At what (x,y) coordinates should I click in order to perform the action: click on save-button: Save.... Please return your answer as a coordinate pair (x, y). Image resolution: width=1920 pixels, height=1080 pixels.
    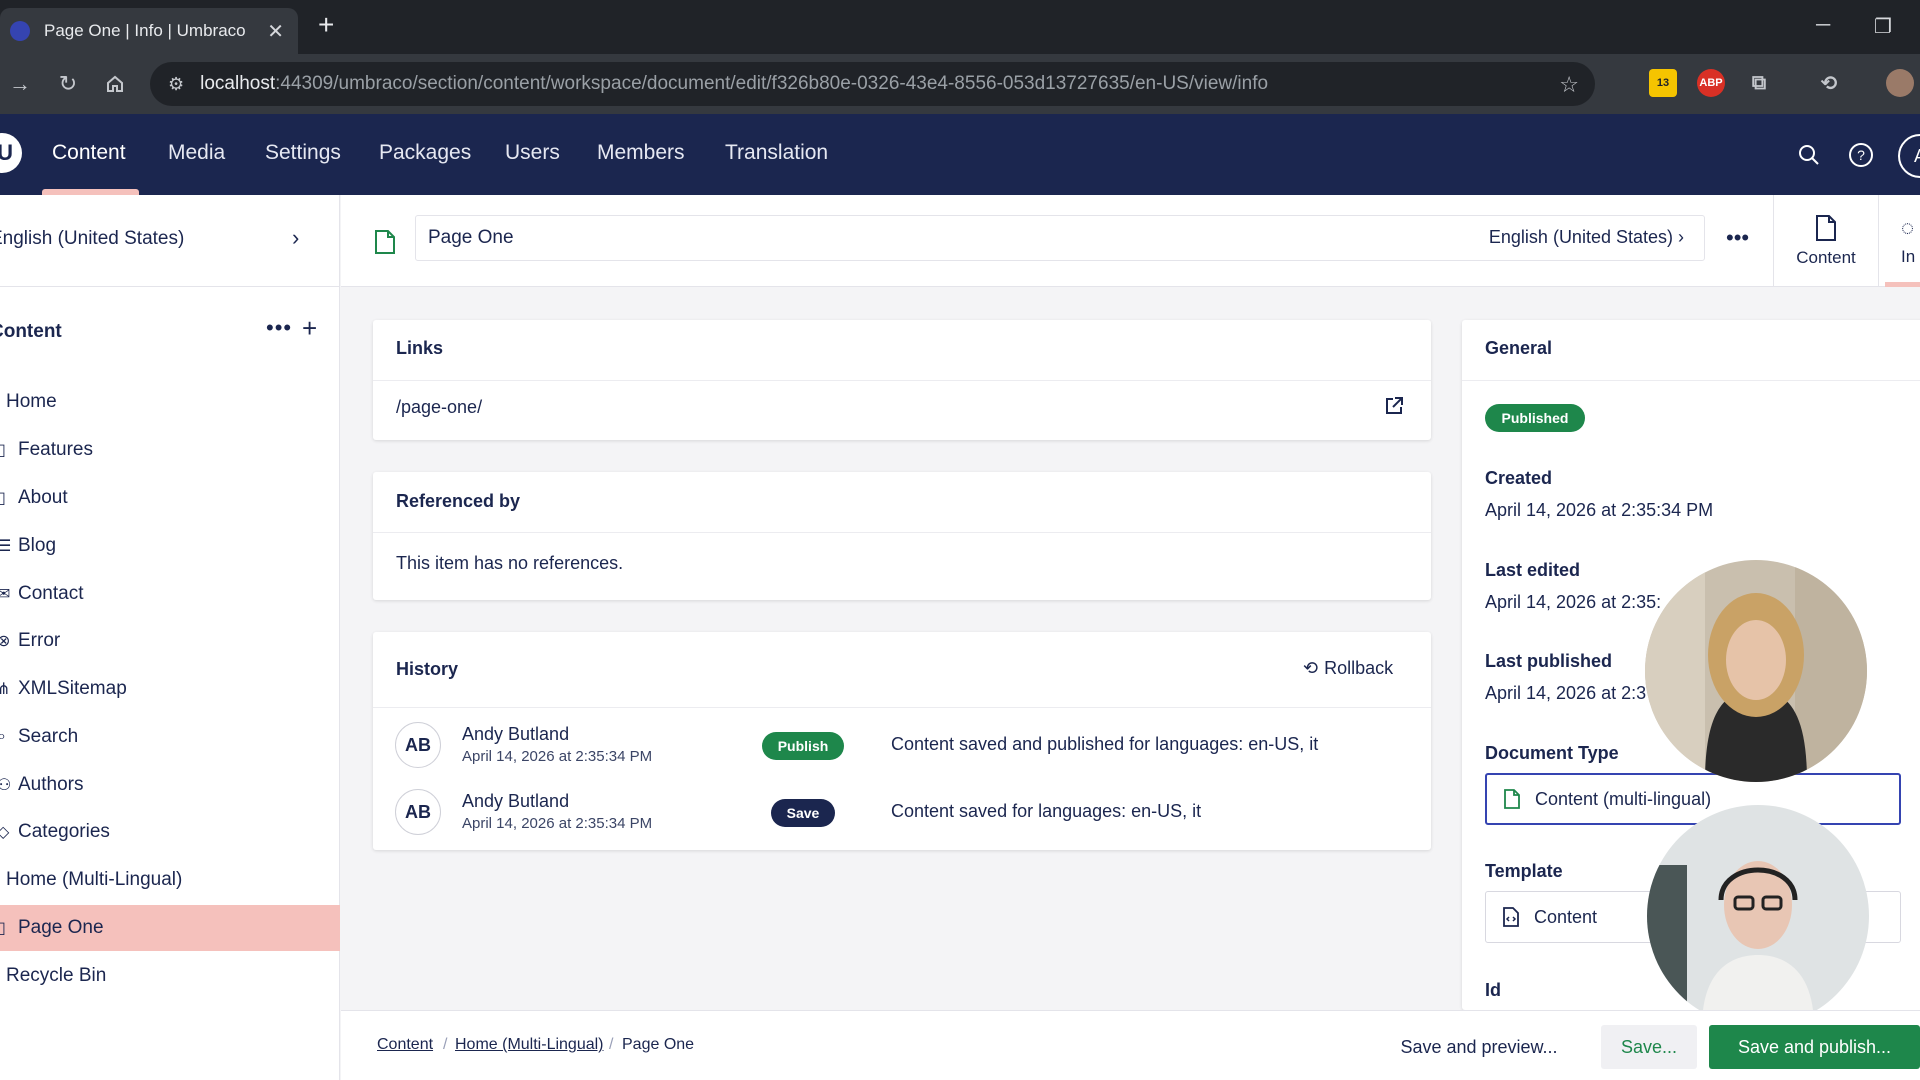
    Looking at the image, I should click on (1649, 1047).